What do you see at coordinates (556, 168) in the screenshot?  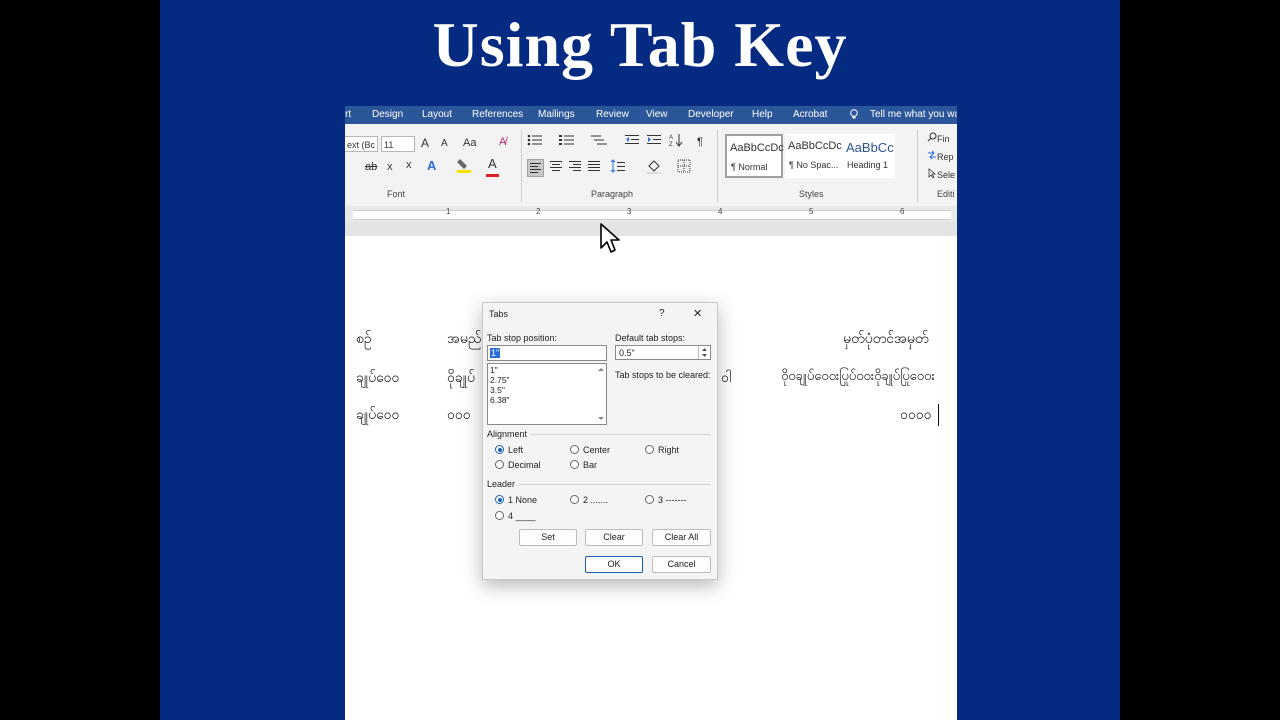 I see `align-center-icon` at bounding box center [556, 168].